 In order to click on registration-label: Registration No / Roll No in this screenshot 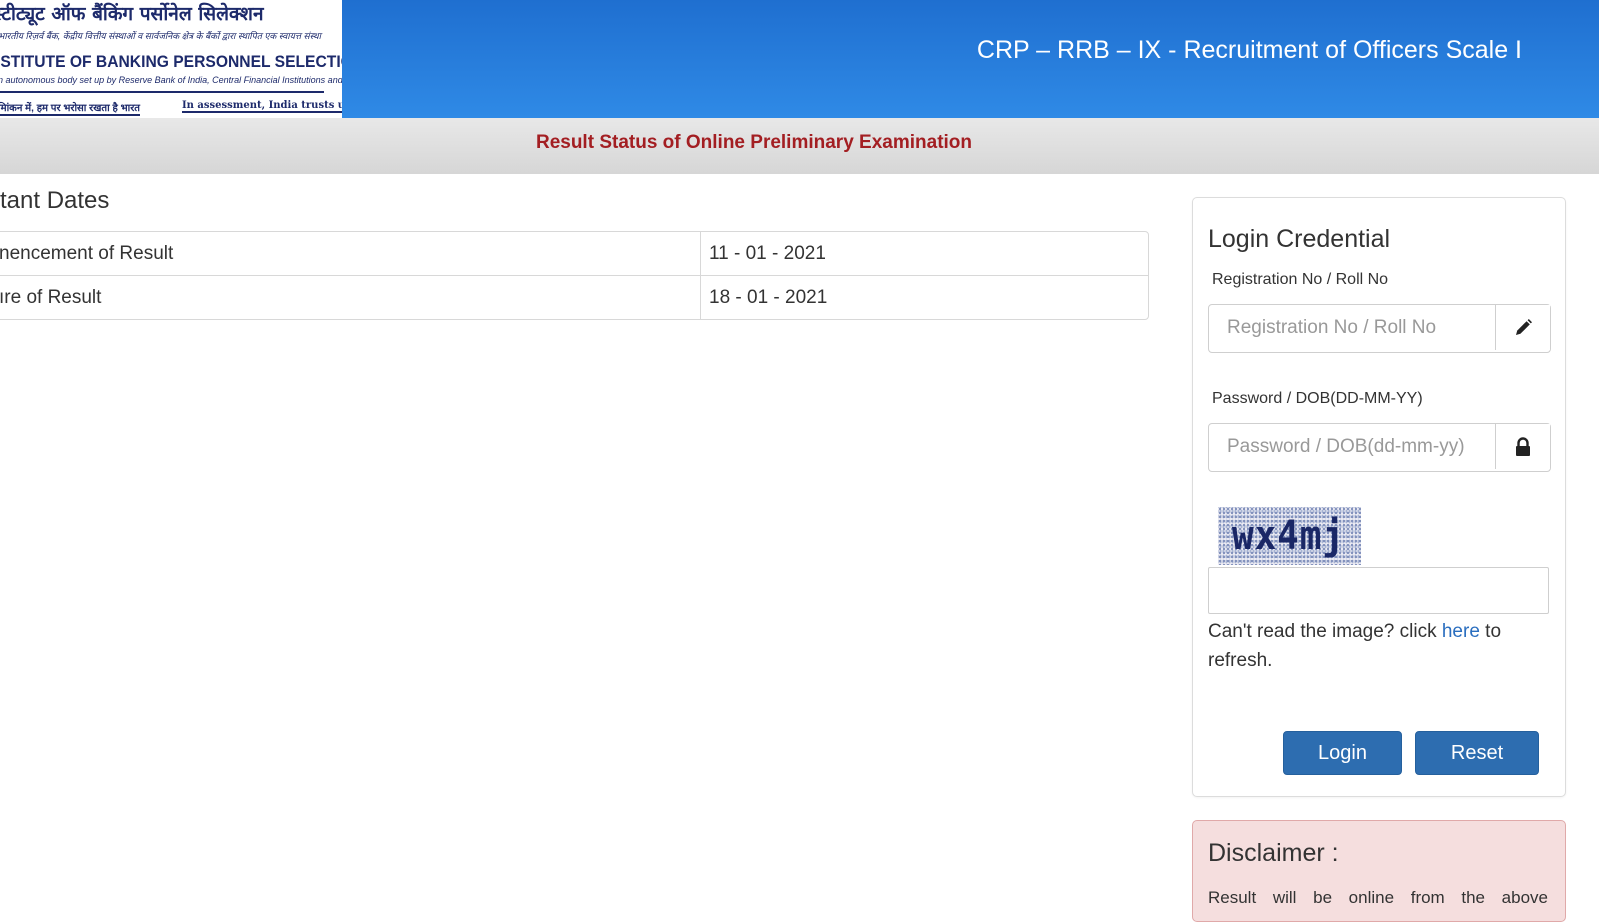, I will do `click(1300, 279)`.